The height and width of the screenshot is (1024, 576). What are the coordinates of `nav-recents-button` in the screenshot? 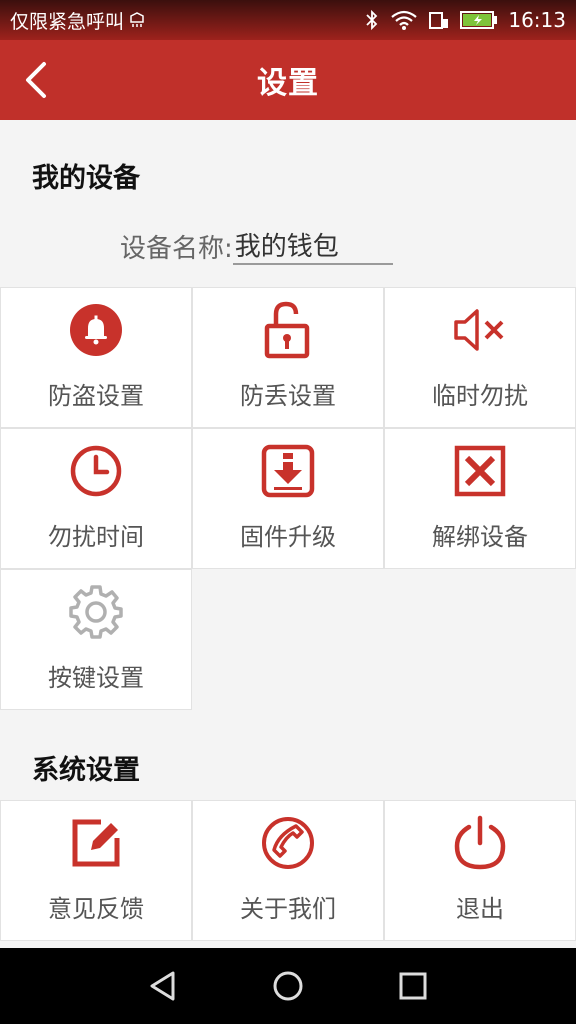 It's located at (413, 986).